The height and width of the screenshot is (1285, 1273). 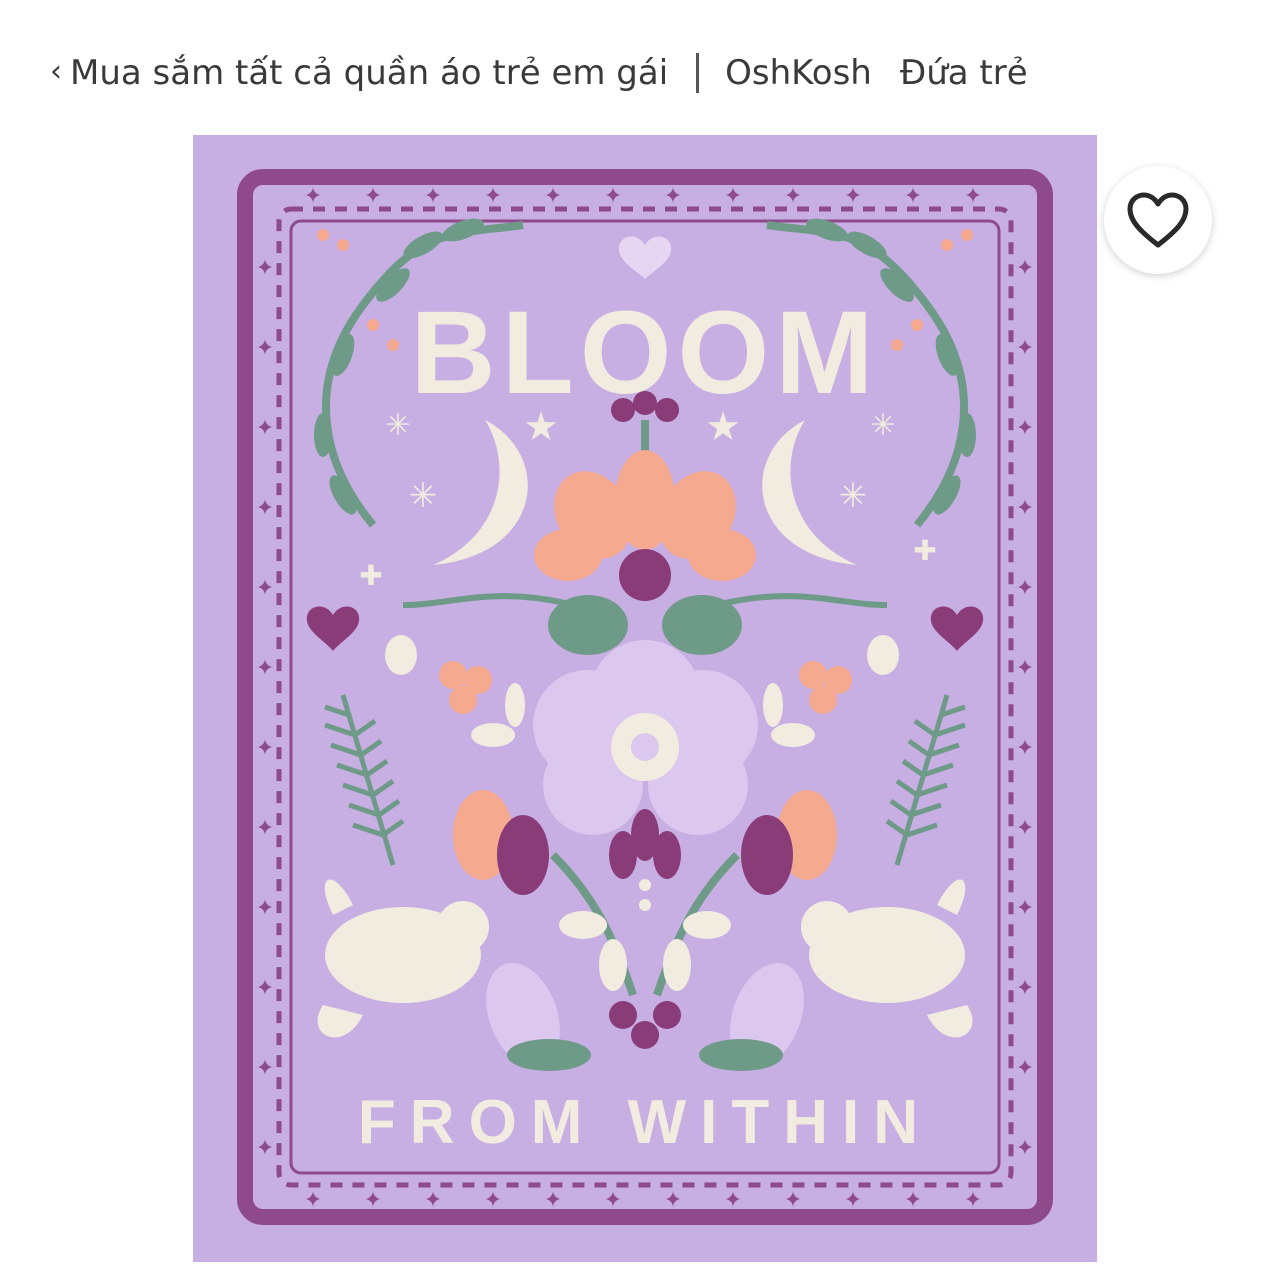 What do you see at coordinates (401, 655) in the screenshot?
I see `acorn-left` at bounding box center [401, 655].